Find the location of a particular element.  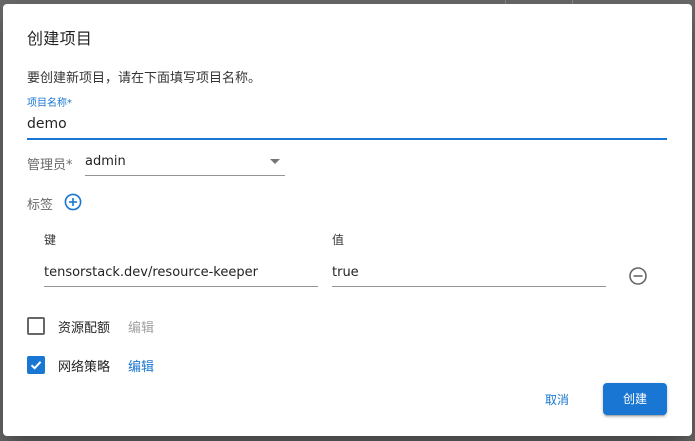

arrow-drop-down-icon is located at coordinates (275, 161).